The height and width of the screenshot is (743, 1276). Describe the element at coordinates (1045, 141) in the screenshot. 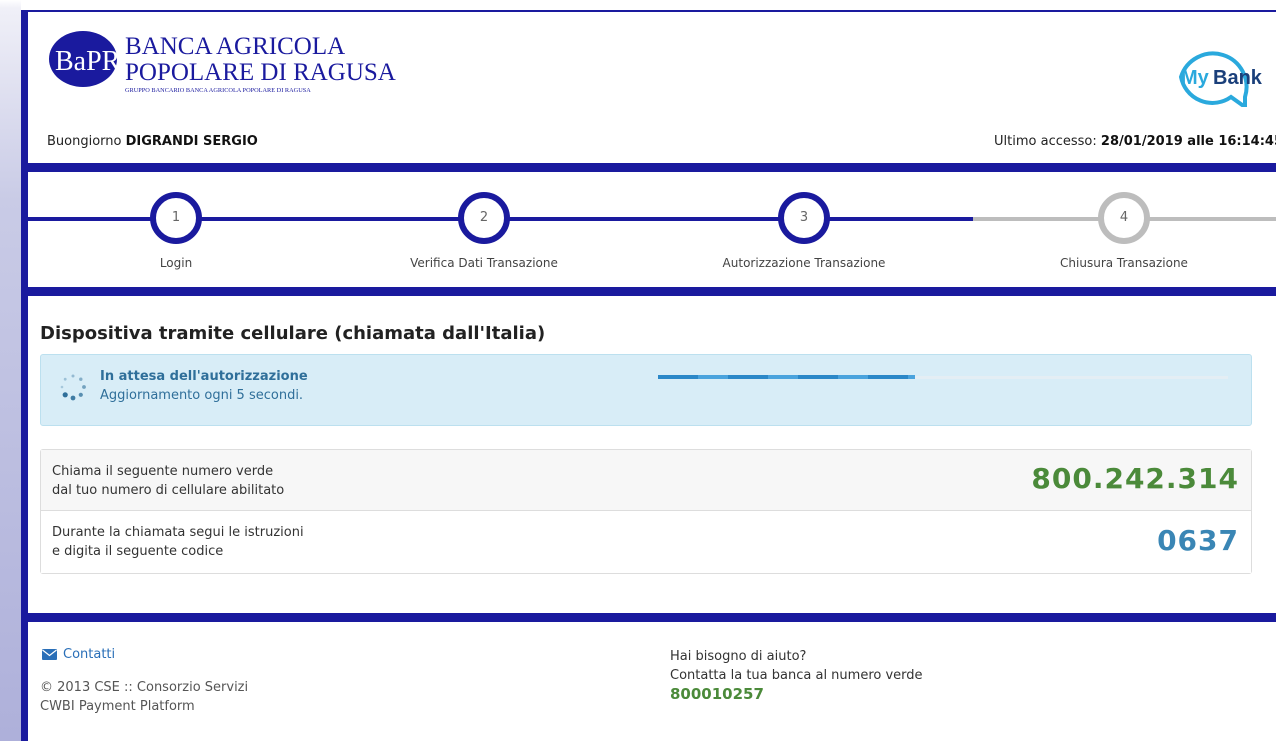

I see `last-access-label: Ultimo accesso:` at that location.